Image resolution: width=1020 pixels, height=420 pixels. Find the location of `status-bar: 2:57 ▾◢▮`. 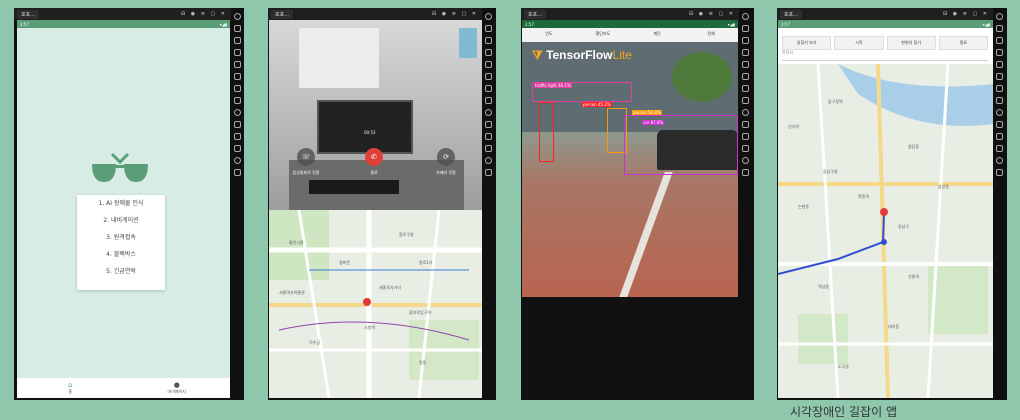

status-bar: 2:57 ▾◢▮ is located at coordinates (630, 24).